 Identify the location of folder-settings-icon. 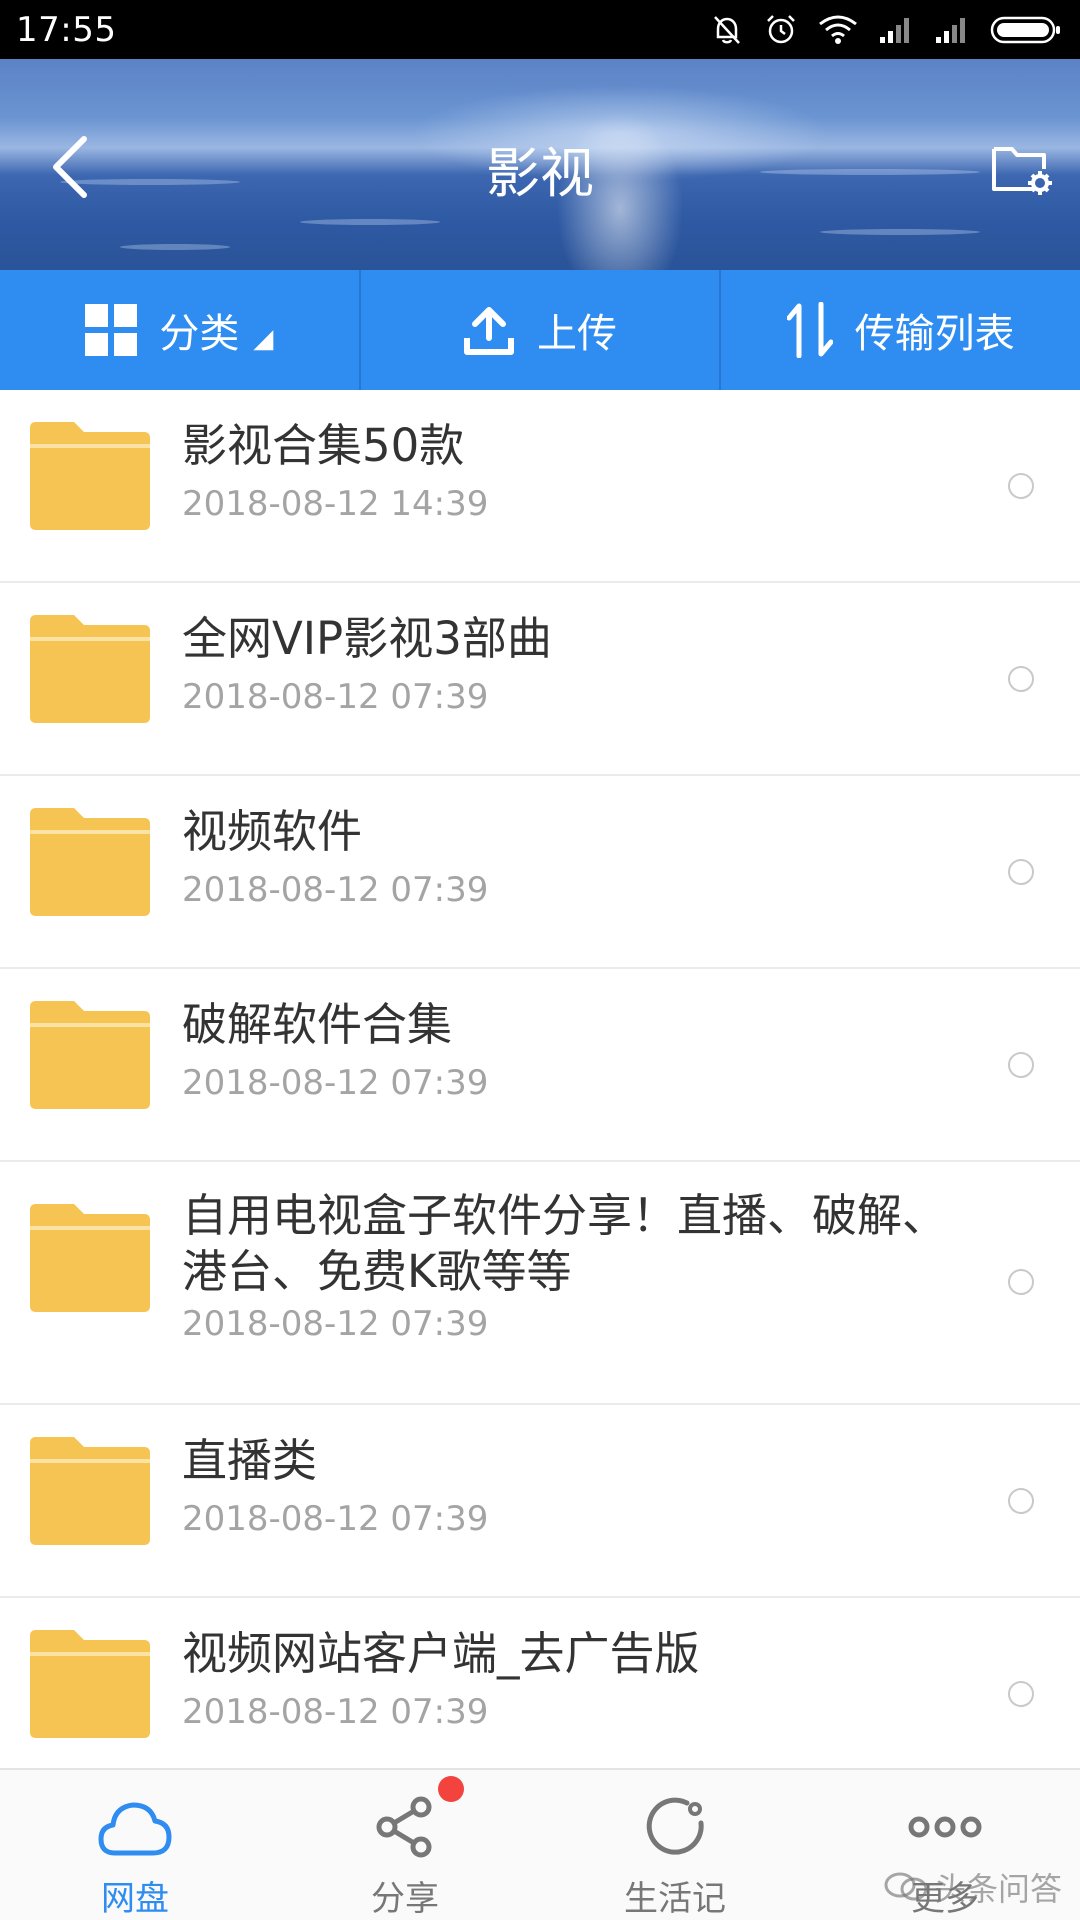
(1022, 171).